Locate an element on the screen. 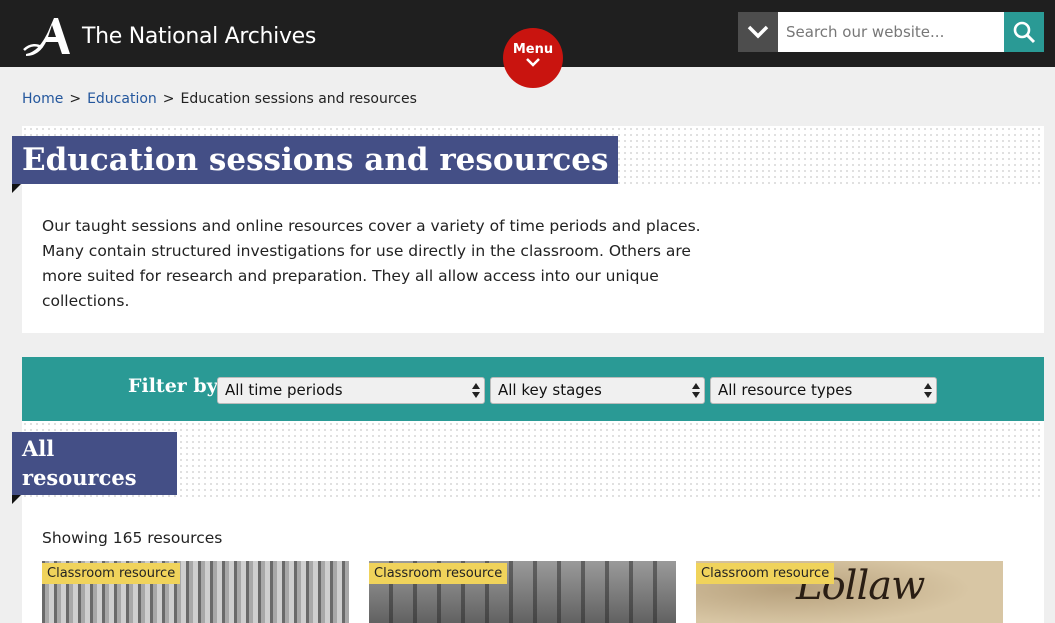  site-name: The National Archives is located at coordinates (199, 36).